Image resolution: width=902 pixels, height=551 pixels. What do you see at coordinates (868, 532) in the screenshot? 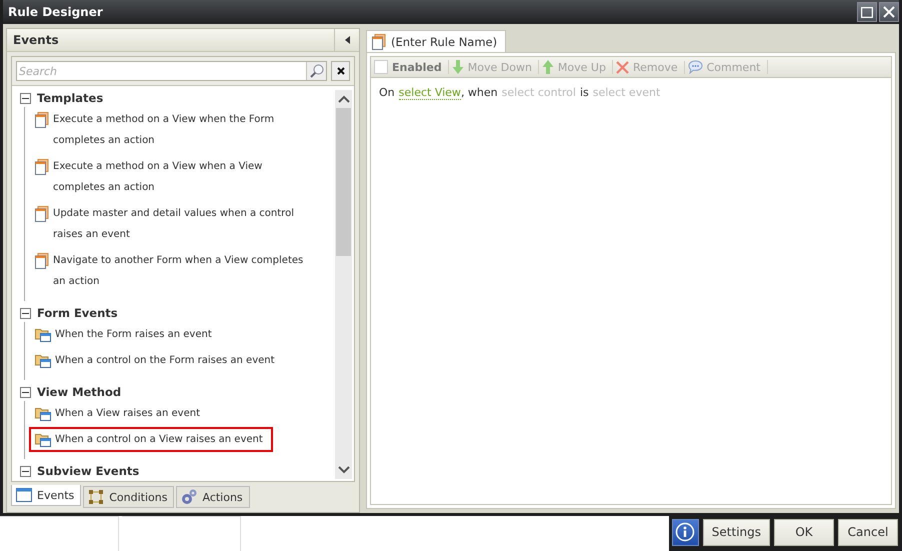
I see `dialog-button: Cancel` at bounding box center [868, 532].